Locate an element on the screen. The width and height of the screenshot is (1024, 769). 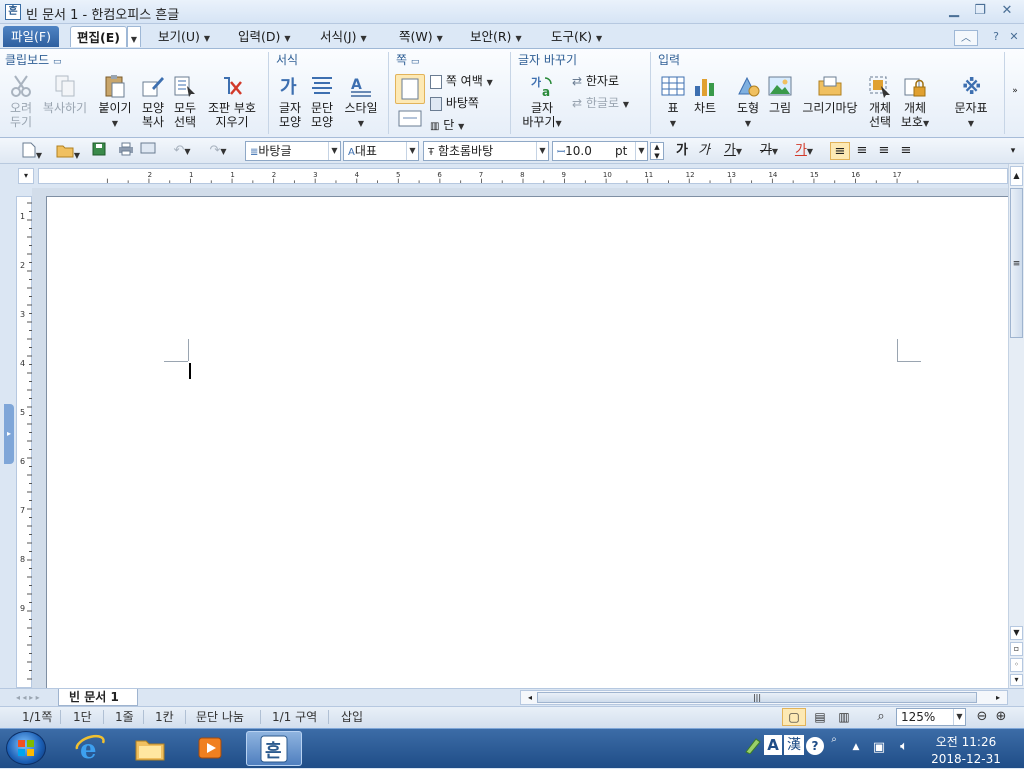
copy-button: 복사하기 is located at coordinates (65, 94).